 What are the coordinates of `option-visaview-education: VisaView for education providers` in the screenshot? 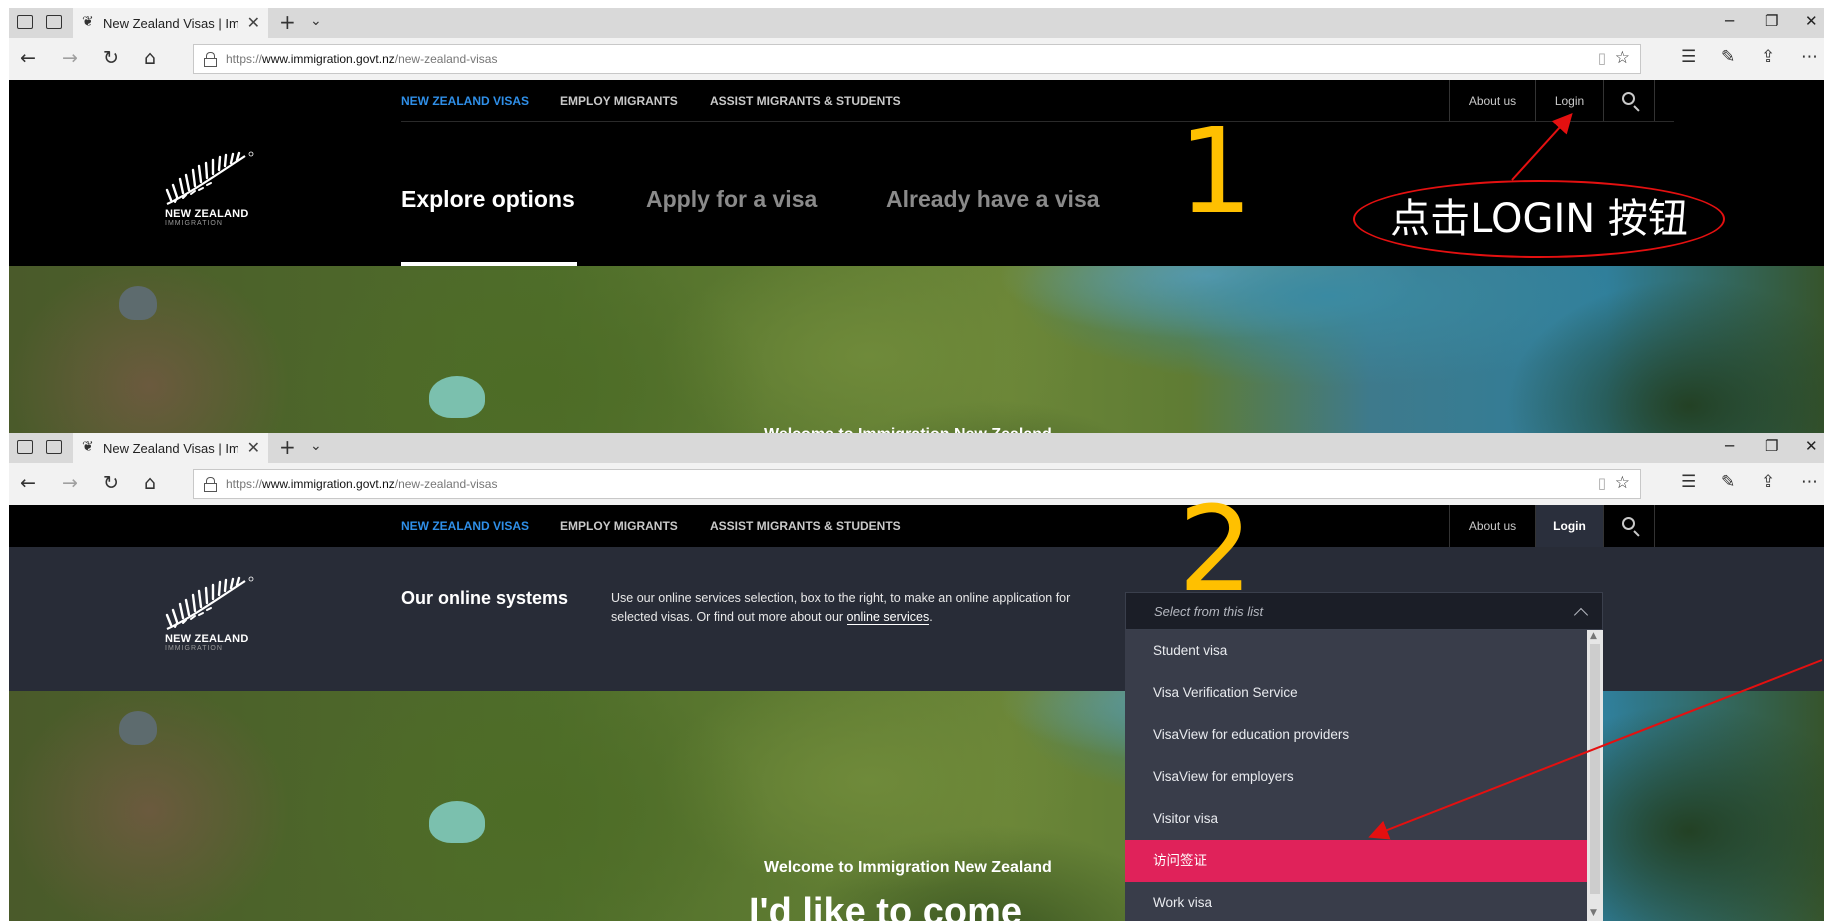 It's located at (1356, 735).